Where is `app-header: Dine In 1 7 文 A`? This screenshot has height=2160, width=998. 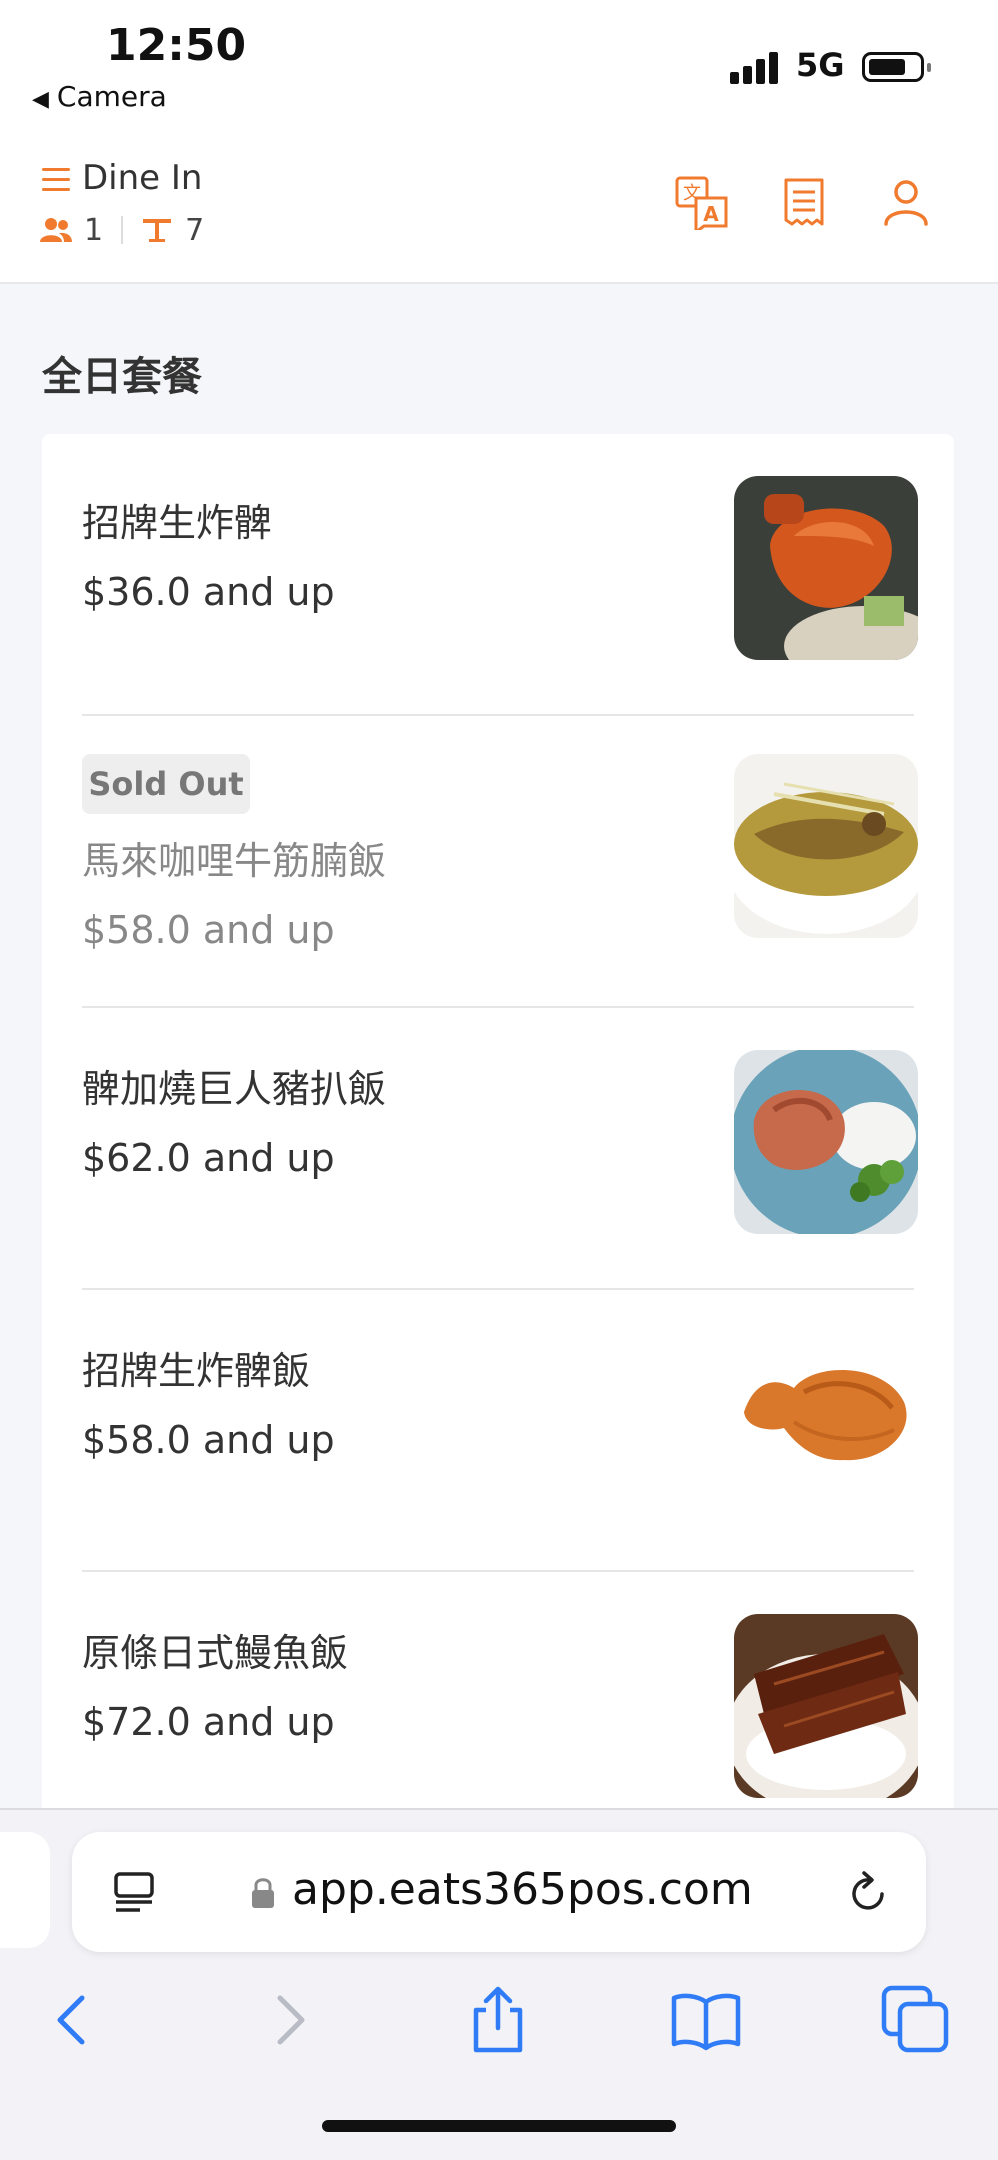
app-header: Dine In 1 7 文 A is located at coordinates (499, 212).